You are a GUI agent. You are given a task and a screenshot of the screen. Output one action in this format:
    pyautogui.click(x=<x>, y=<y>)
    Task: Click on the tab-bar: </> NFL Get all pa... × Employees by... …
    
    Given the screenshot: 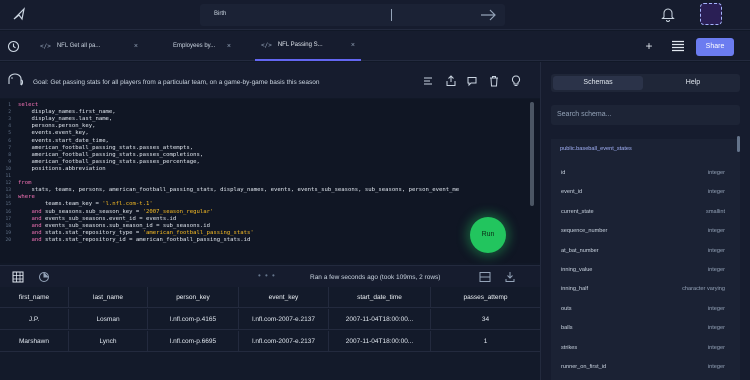 What is the action you would take?
    pyautogui.click(x=375, y=46)
    